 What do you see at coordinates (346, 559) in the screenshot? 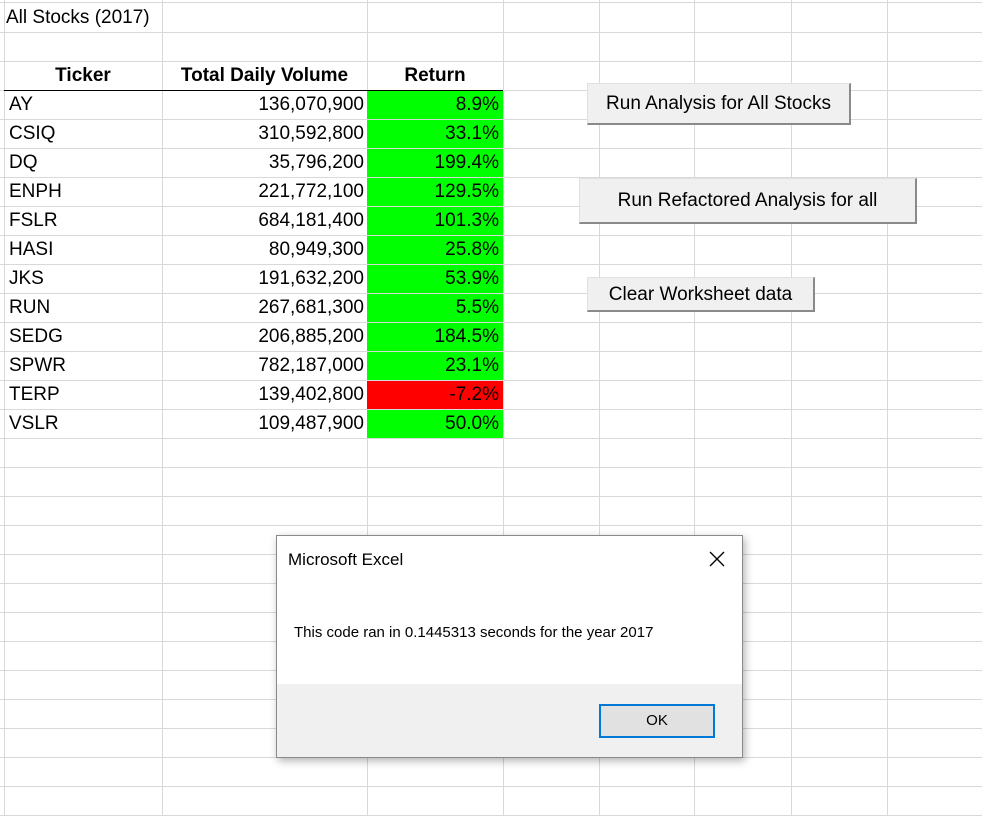
I see `dialog-title: Microsoft Excel` at bounding box center [346, 559].